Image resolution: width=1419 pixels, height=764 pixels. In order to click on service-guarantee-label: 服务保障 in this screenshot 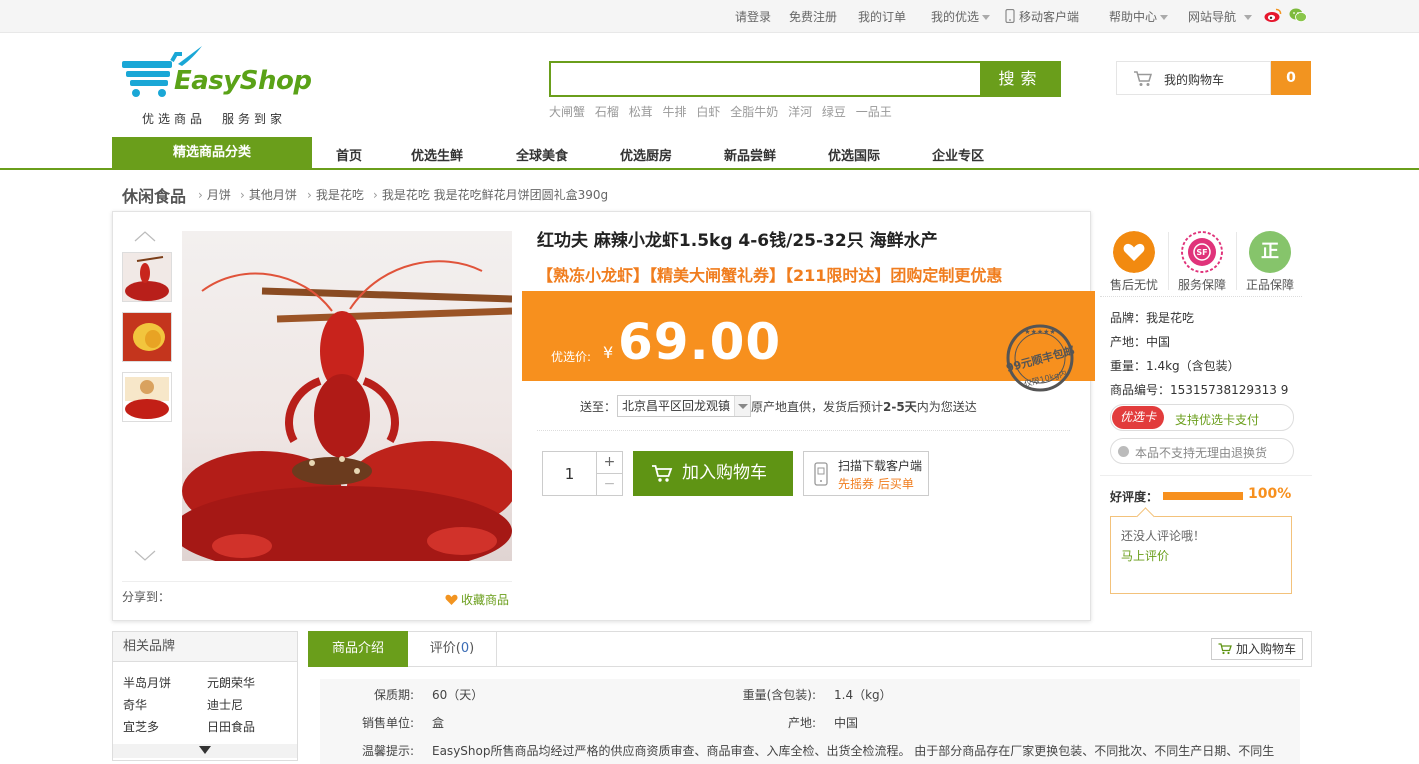, I will do `click(1202, 285)`.